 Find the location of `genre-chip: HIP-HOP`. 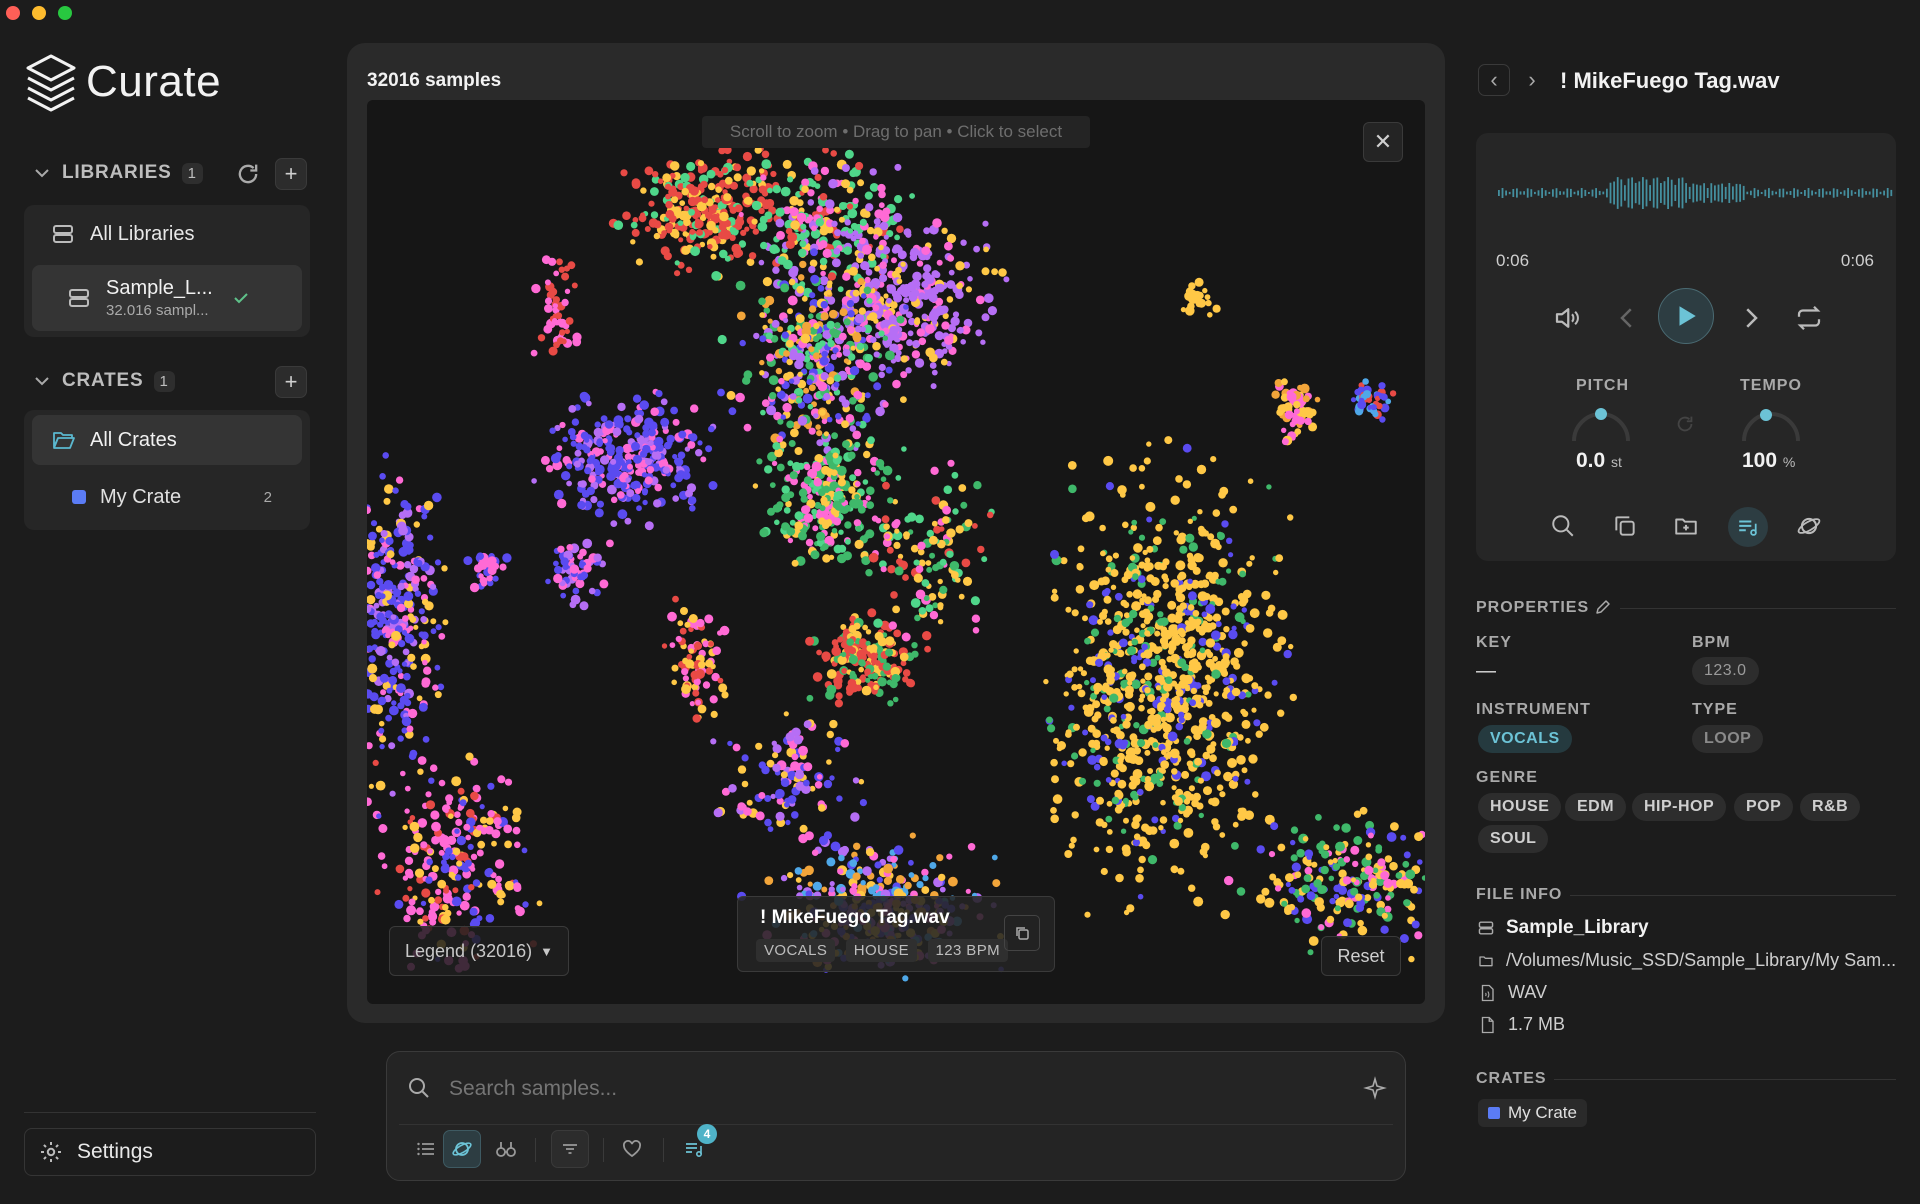

genre-chip: HIP-HOP is located at coordinates (1679, 807).